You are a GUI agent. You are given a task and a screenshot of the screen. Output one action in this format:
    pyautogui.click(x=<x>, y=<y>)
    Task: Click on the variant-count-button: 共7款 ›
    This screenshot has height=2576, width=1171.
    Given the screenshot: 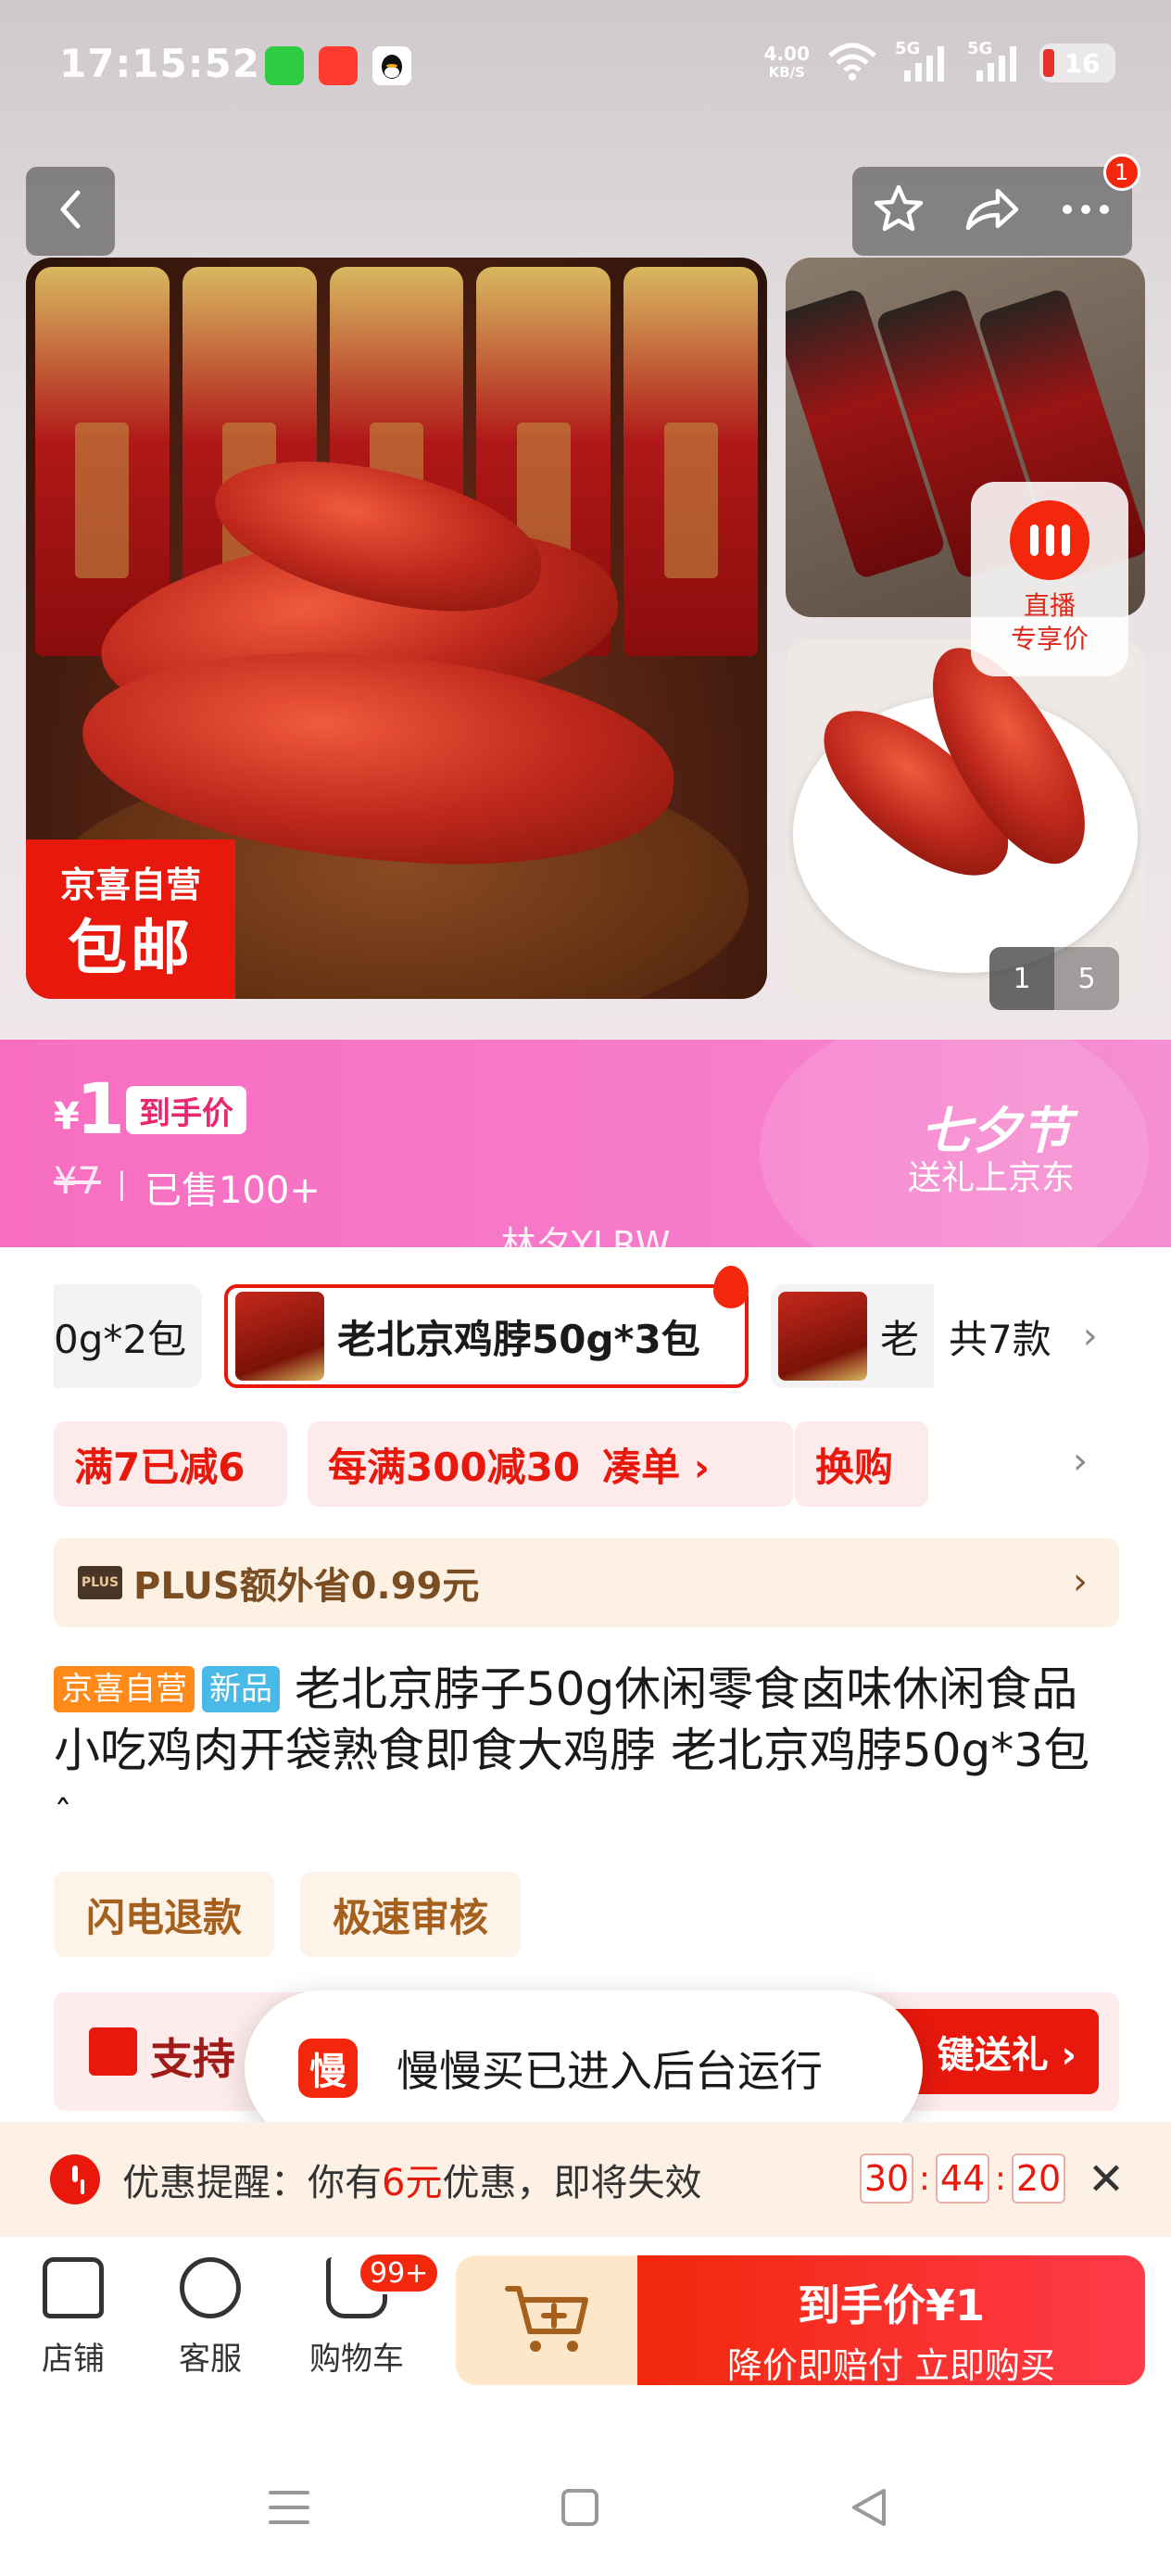 What is the action you would take?
    pyautogui.click(x=1031, y=1336)
    